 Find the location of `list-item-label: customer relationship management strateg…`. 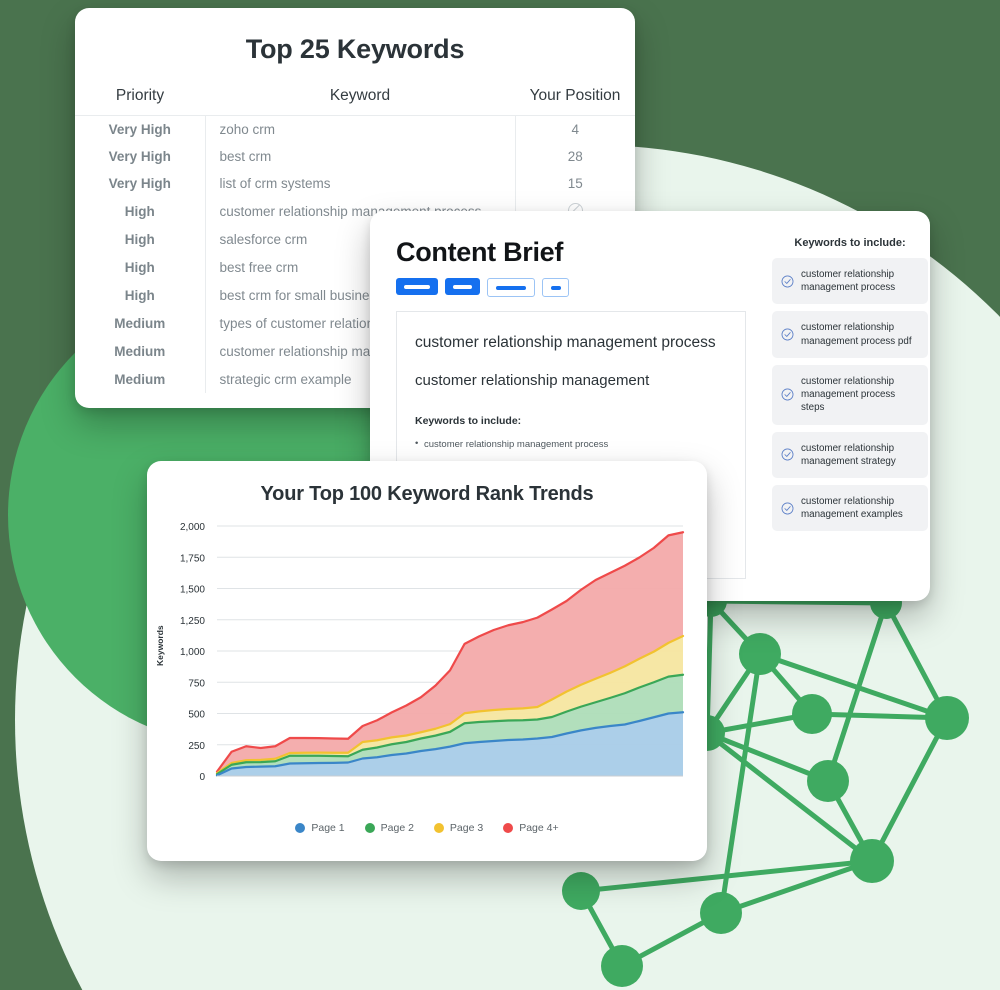

list-item-label: customer relationship management strateg… is located at coordinates (848, 454).